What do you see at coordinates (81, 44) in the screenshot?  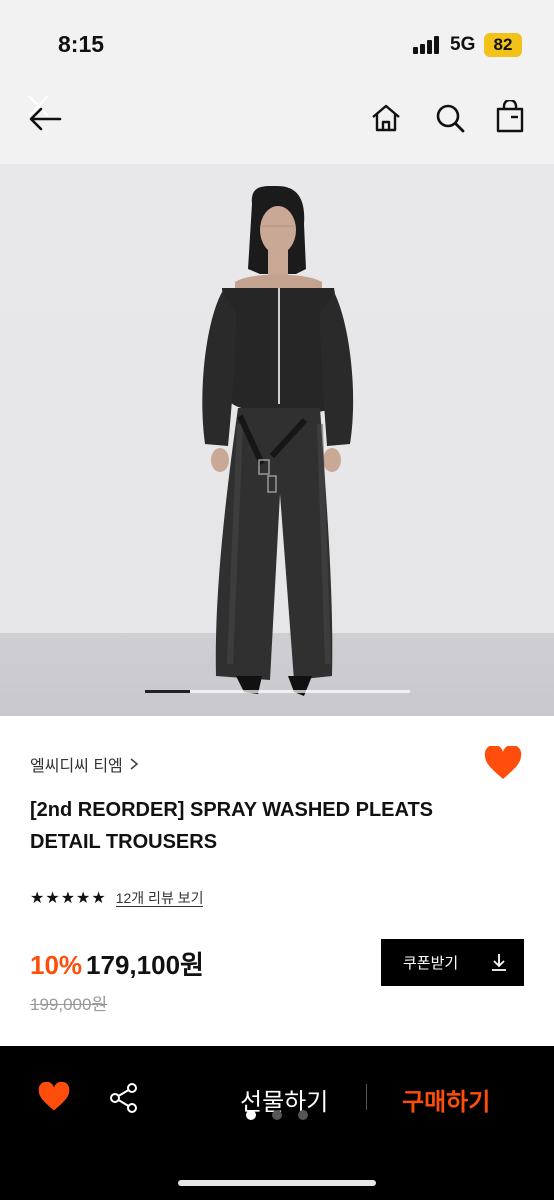 I see `status-time: 8:15` at bounding box center [81, 44].